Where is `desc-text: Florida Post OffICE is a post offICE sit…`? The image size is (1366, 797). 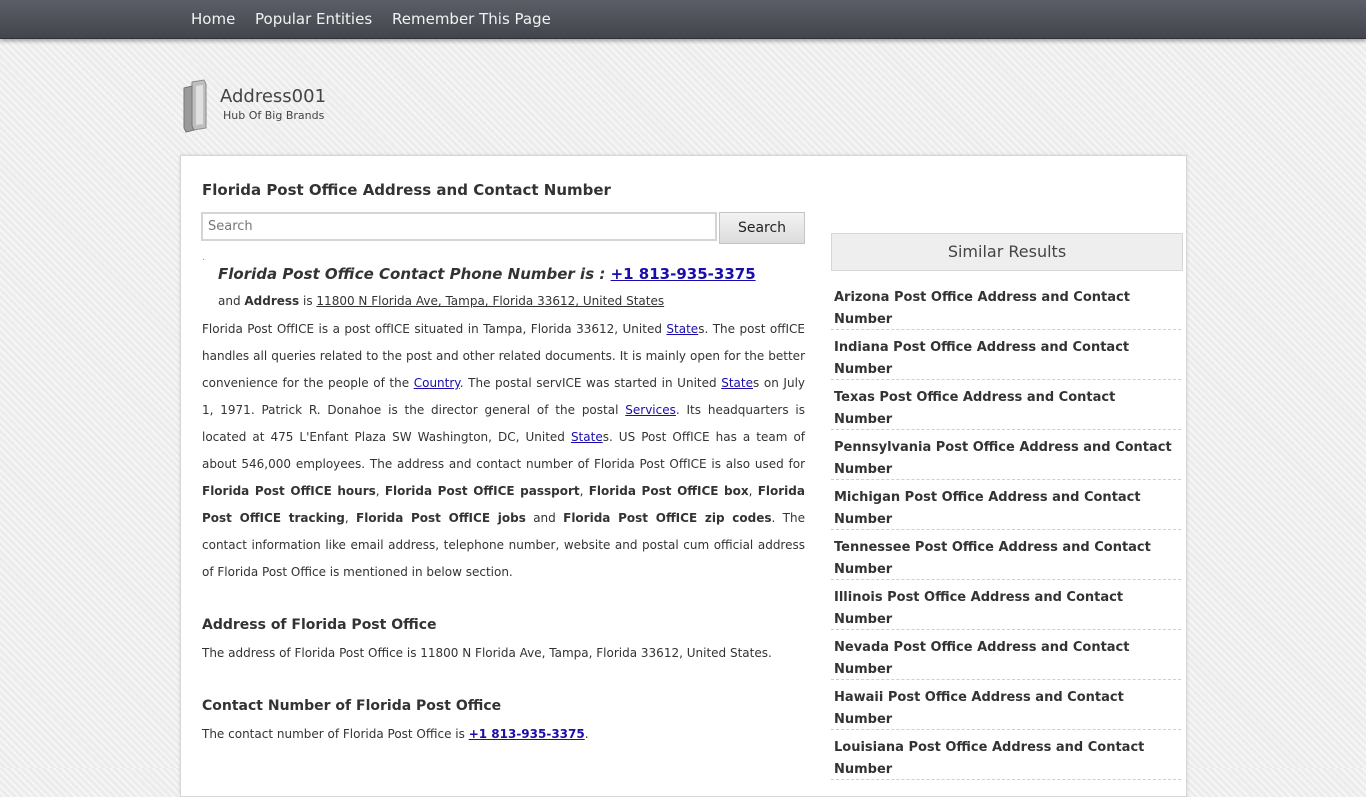
desc-text: Florida Post OffICE is a post offICE sit… is located at coordinates (434, 329).